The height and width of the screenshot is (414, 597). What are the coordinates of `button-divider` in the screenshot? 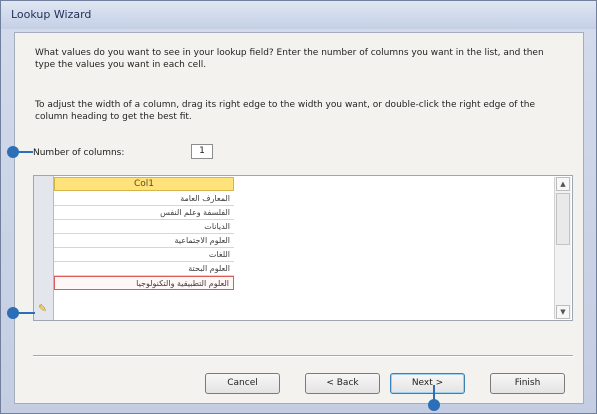 It's located at (303, 356).